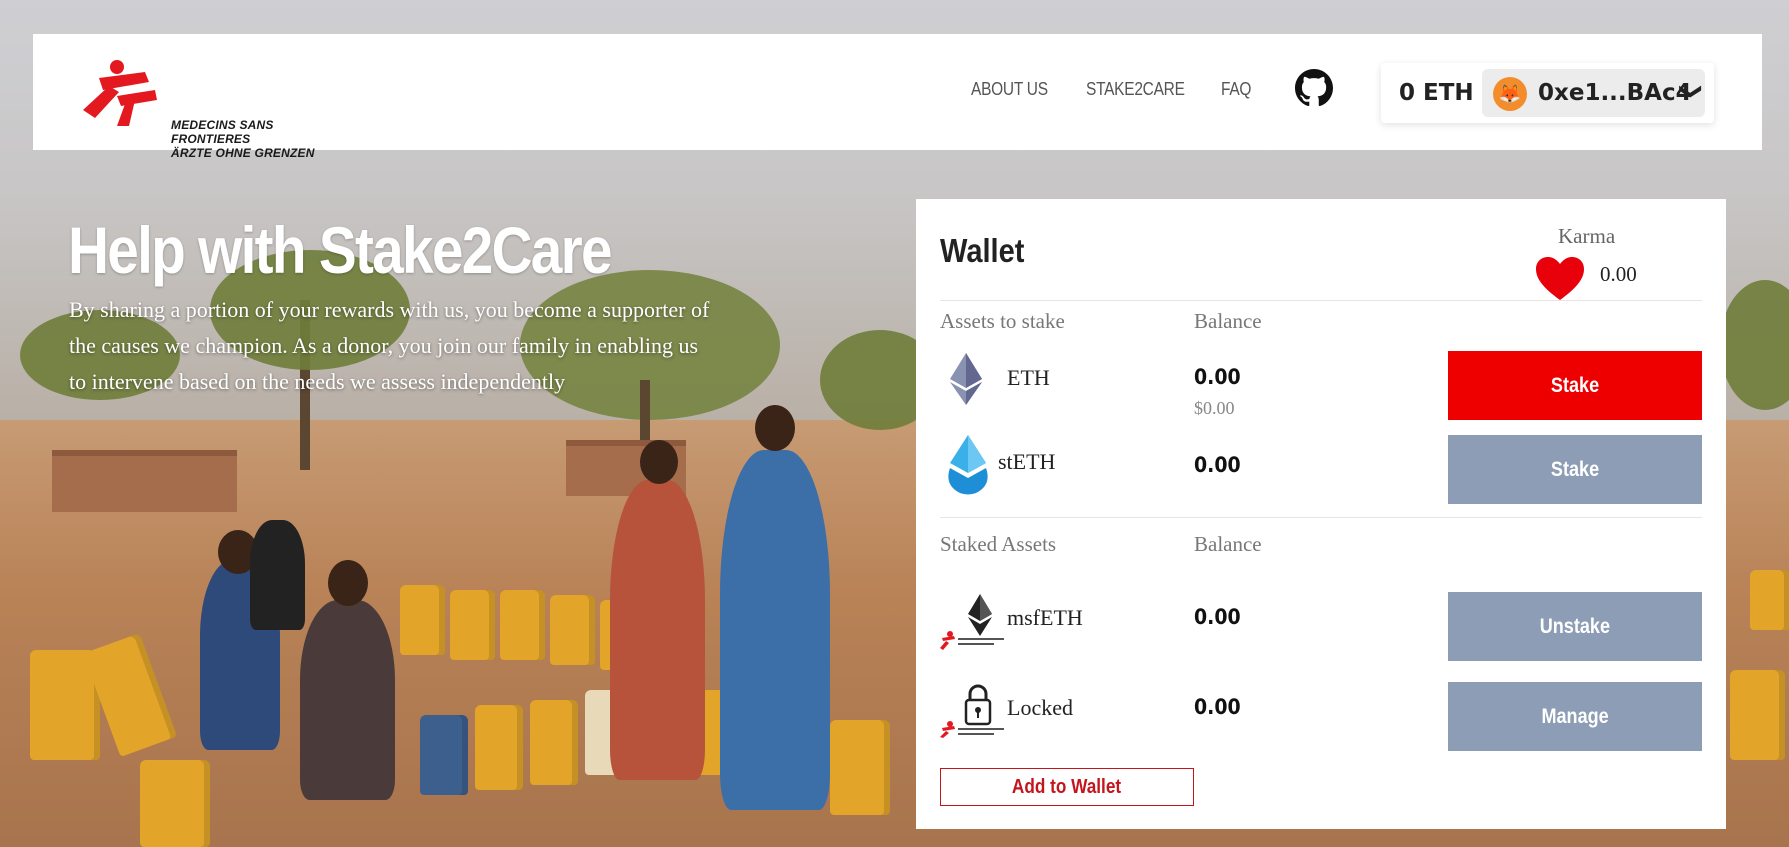 This screenshot has height=847, width=1789. What do you see at coordinates (347, 700) in the screenshot?
I see `child` at bounding box center [347, 700].